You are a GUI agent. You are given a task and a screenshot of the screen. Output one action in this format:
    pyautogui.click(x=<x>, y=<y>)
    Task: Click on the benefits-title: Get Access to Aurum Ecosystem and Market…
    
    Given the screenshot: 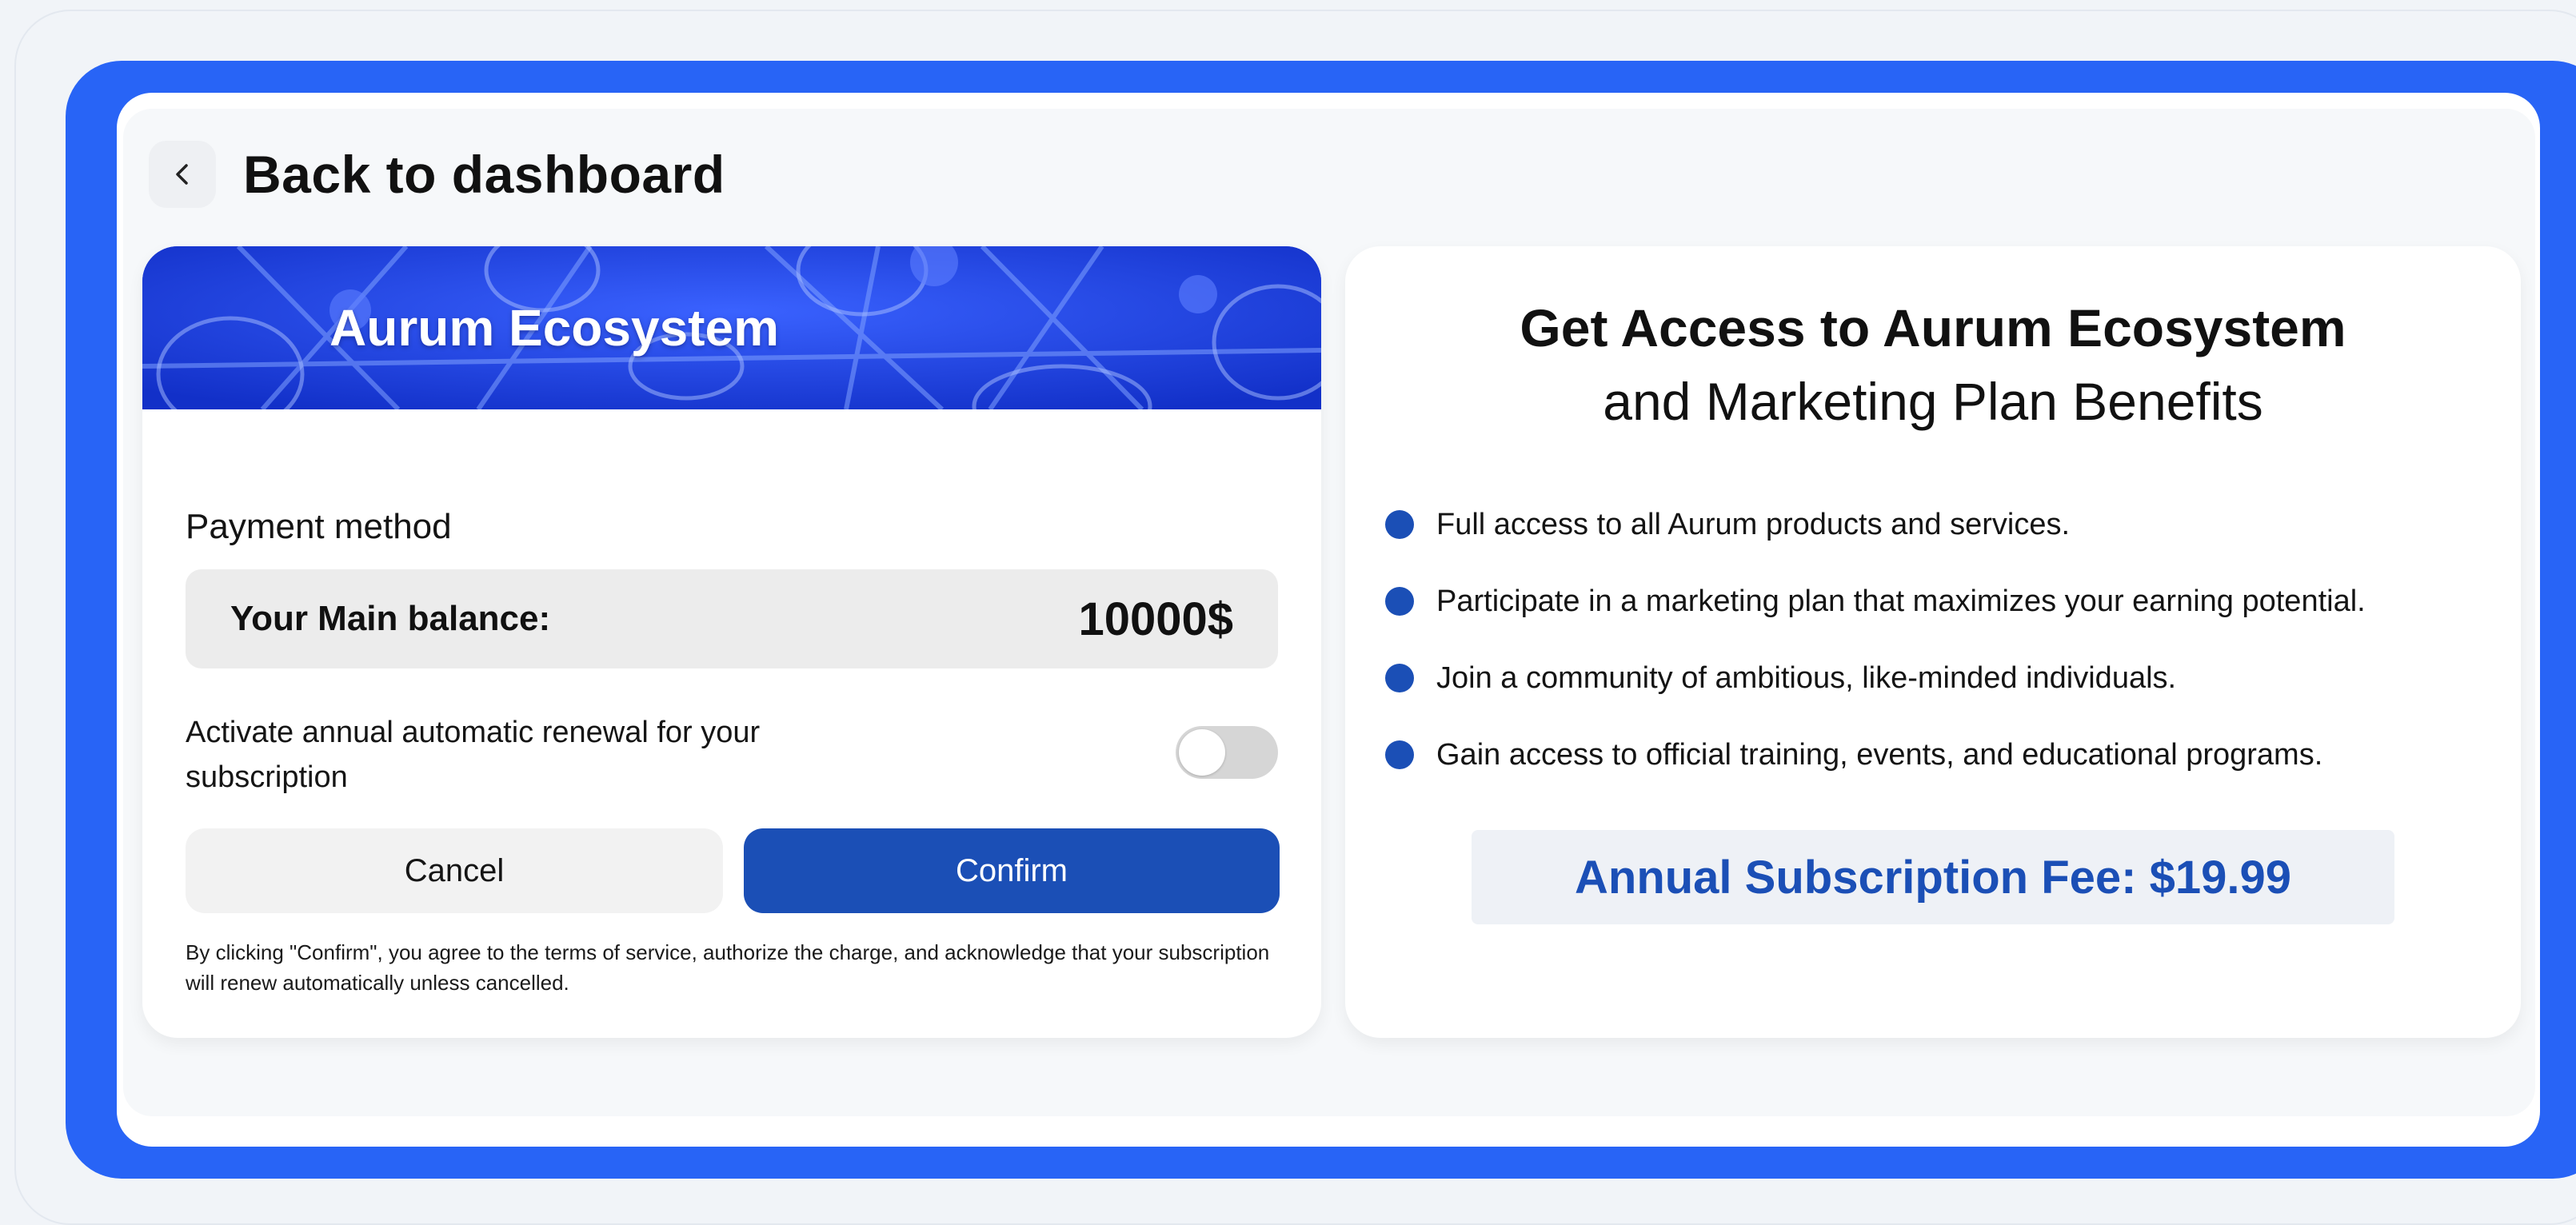 What is the action you would take?
    pyautogui.click(x=1933, y=364)
    